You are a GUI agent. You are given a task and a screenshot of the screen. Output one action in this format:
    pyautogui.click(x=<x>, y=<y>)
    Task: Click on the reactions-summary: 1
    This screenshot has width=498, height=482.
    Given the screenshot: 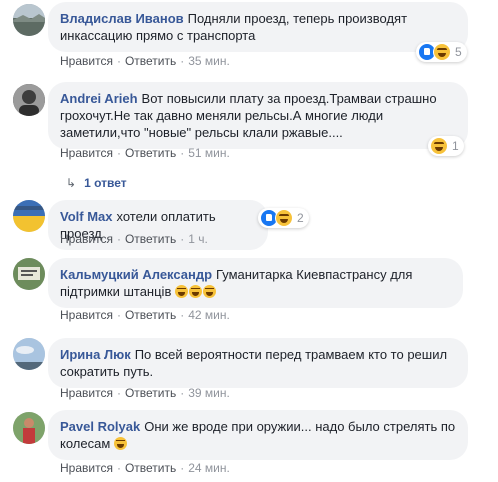 What is the action you would take?
    pyautogui.click(x=446, y=146)
    